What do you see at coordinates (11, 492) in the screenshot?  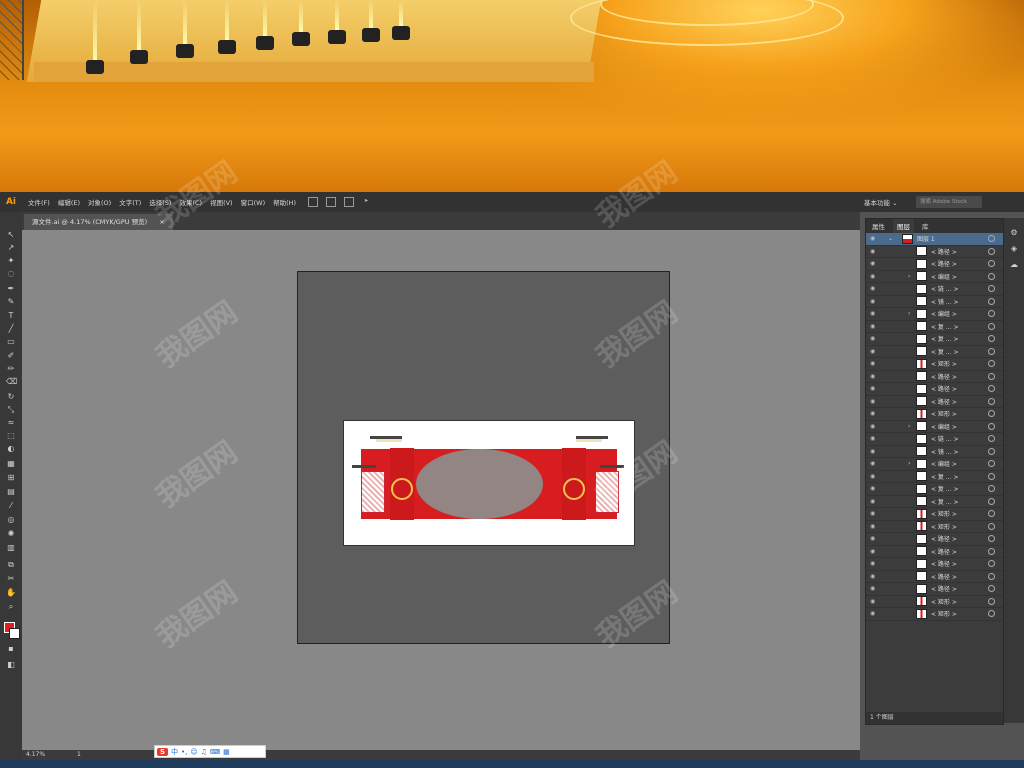 I see `gradient-tool-icon: ▤` at bounding box center [11, 492].